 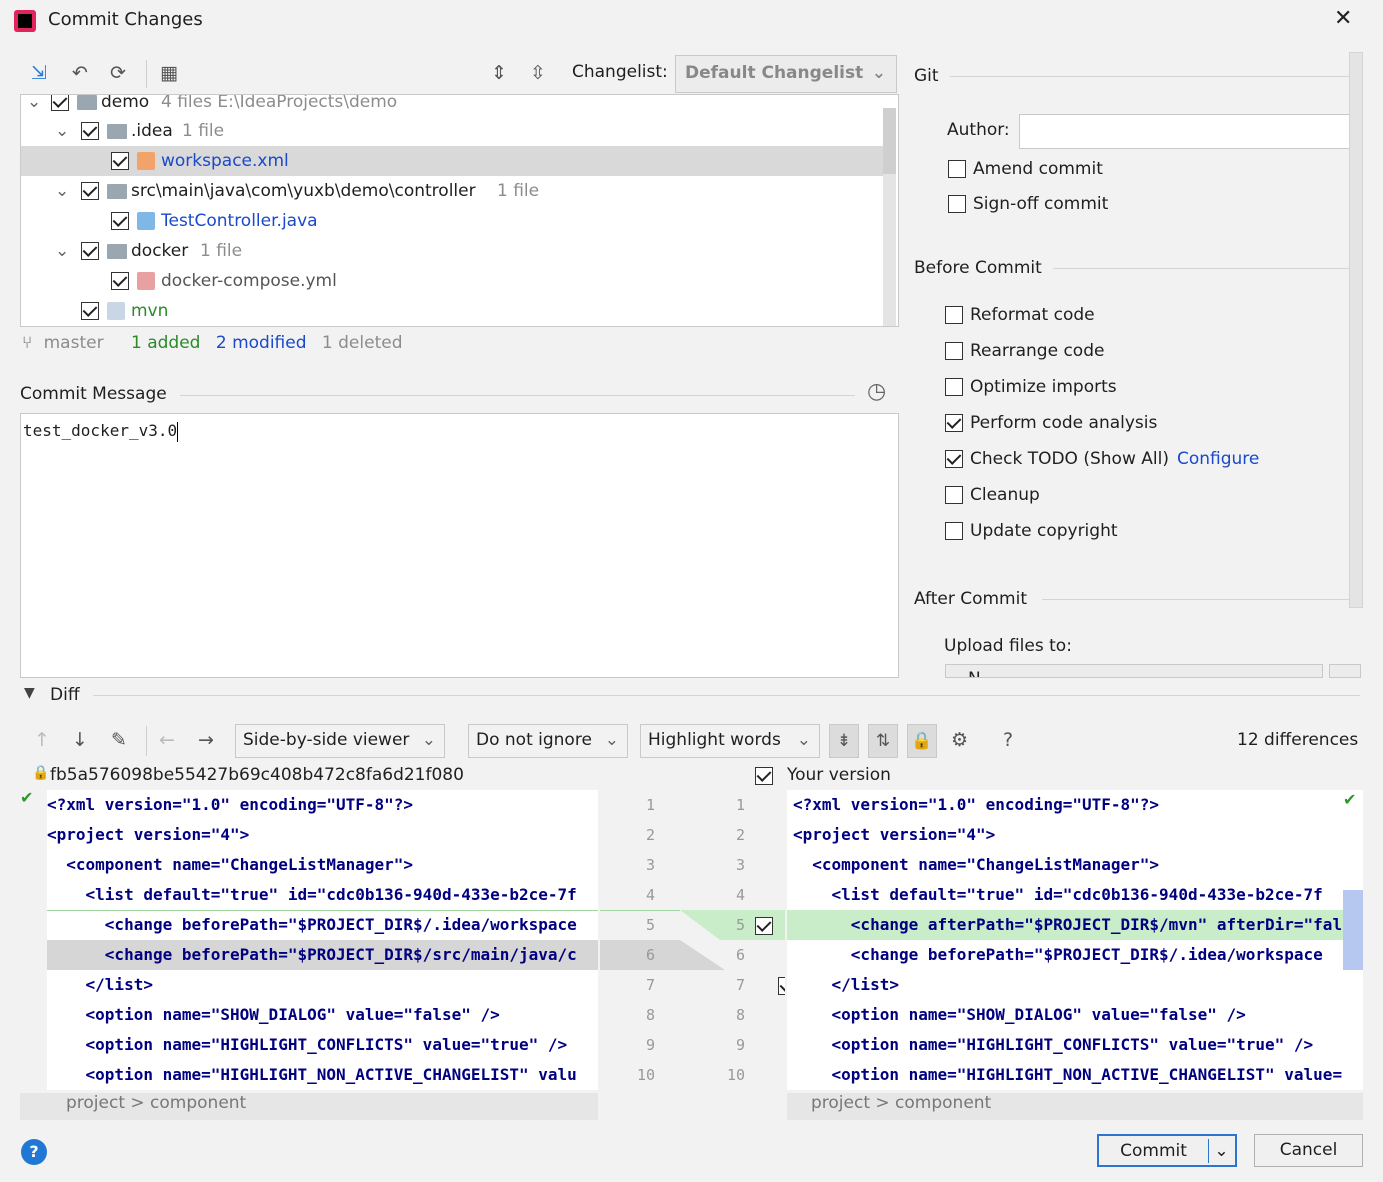 I want to click on close-icon: ✕, so click(x=1343, y=18).